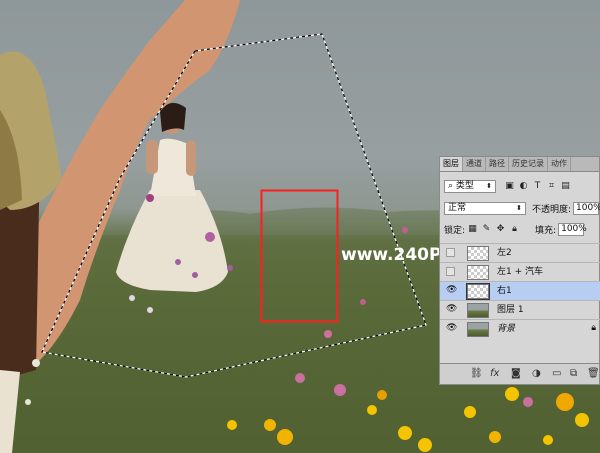  Describe the element at coordinates (451, 164) in the screenshot. I see `tab-layers: 图层` at that location.